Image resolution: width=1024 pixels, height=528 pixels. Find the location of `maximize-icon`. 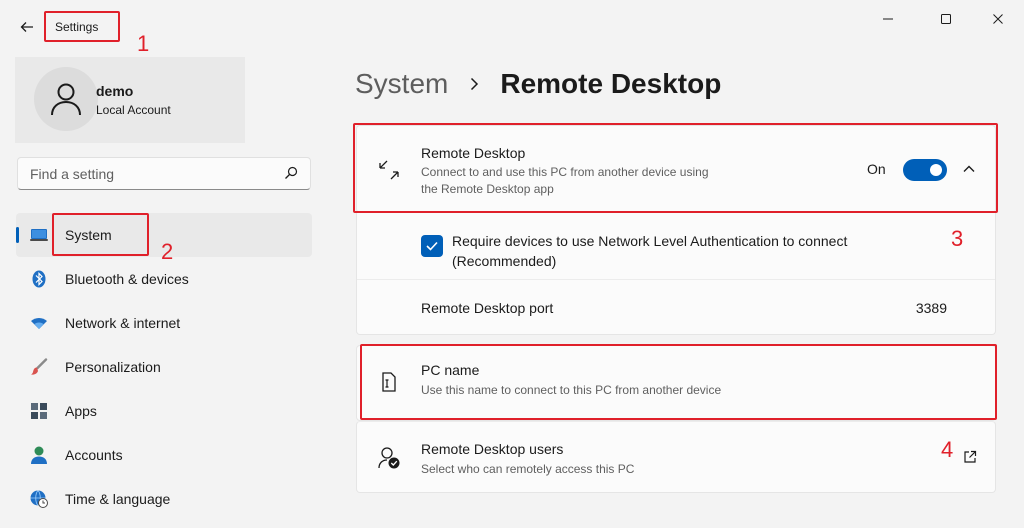

maximize-icon is located at coordinates (946, 19).